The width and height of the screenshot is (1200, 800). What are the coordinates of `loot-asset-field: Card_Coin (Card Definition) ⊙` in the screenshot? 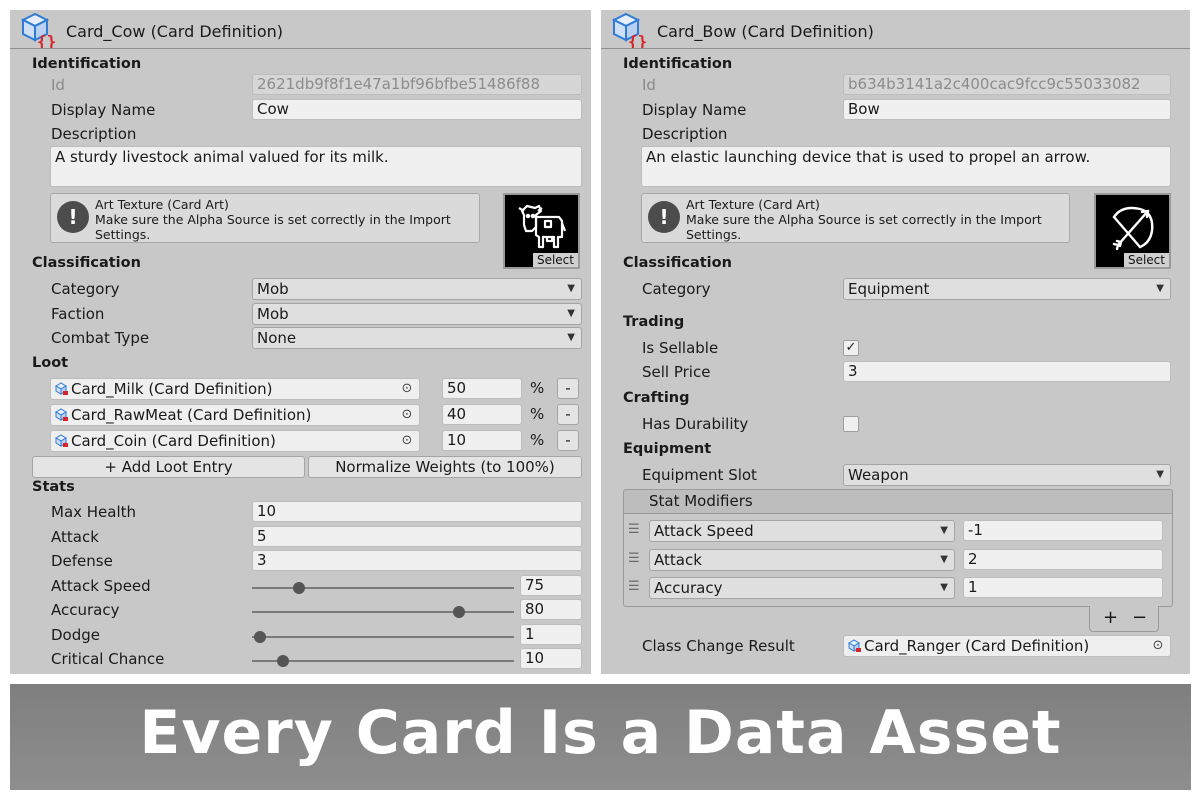 It's located at (235, 441).